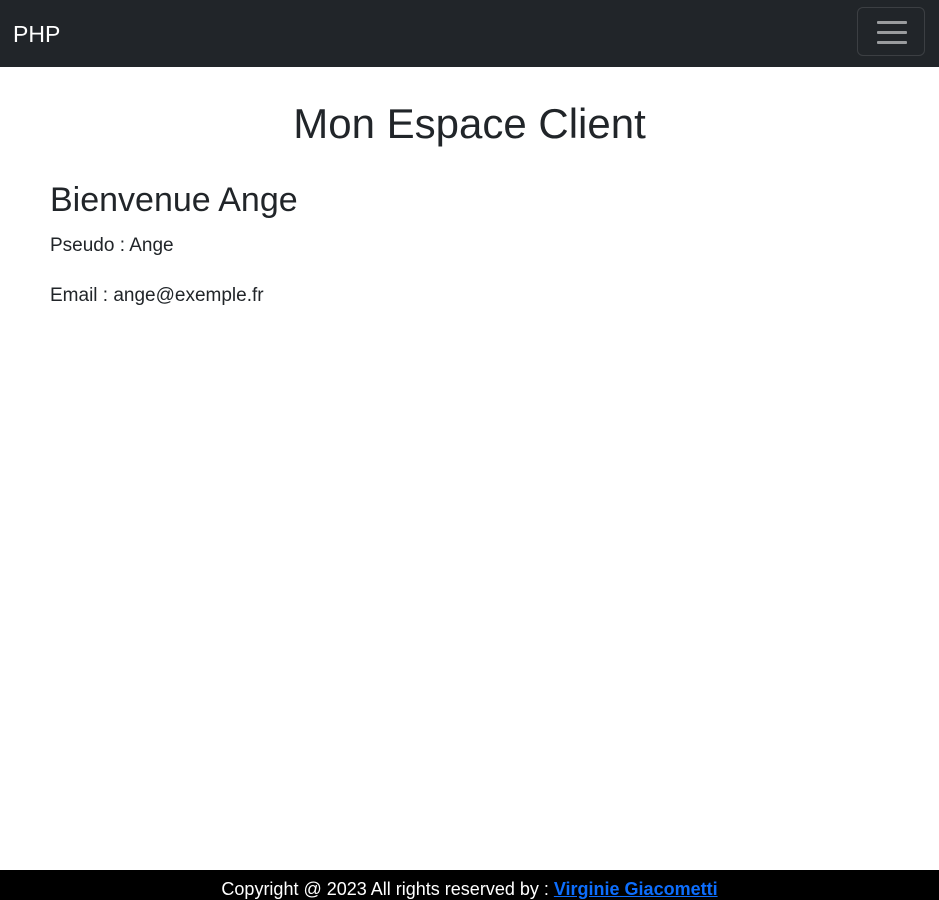 The width and height of the screenshot is (939, 900). What do you see at coordinates (174, 200) in the screenshot?
I see `welcome-heading: Bienvenue Ange` at bounding box center [174, 200].